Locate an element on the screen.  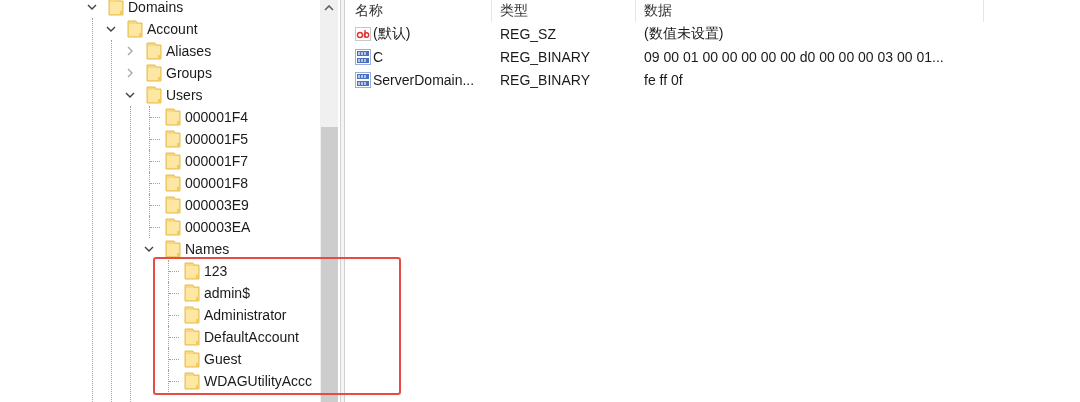
tree-item: Guest is located at coordinates (201, 359).